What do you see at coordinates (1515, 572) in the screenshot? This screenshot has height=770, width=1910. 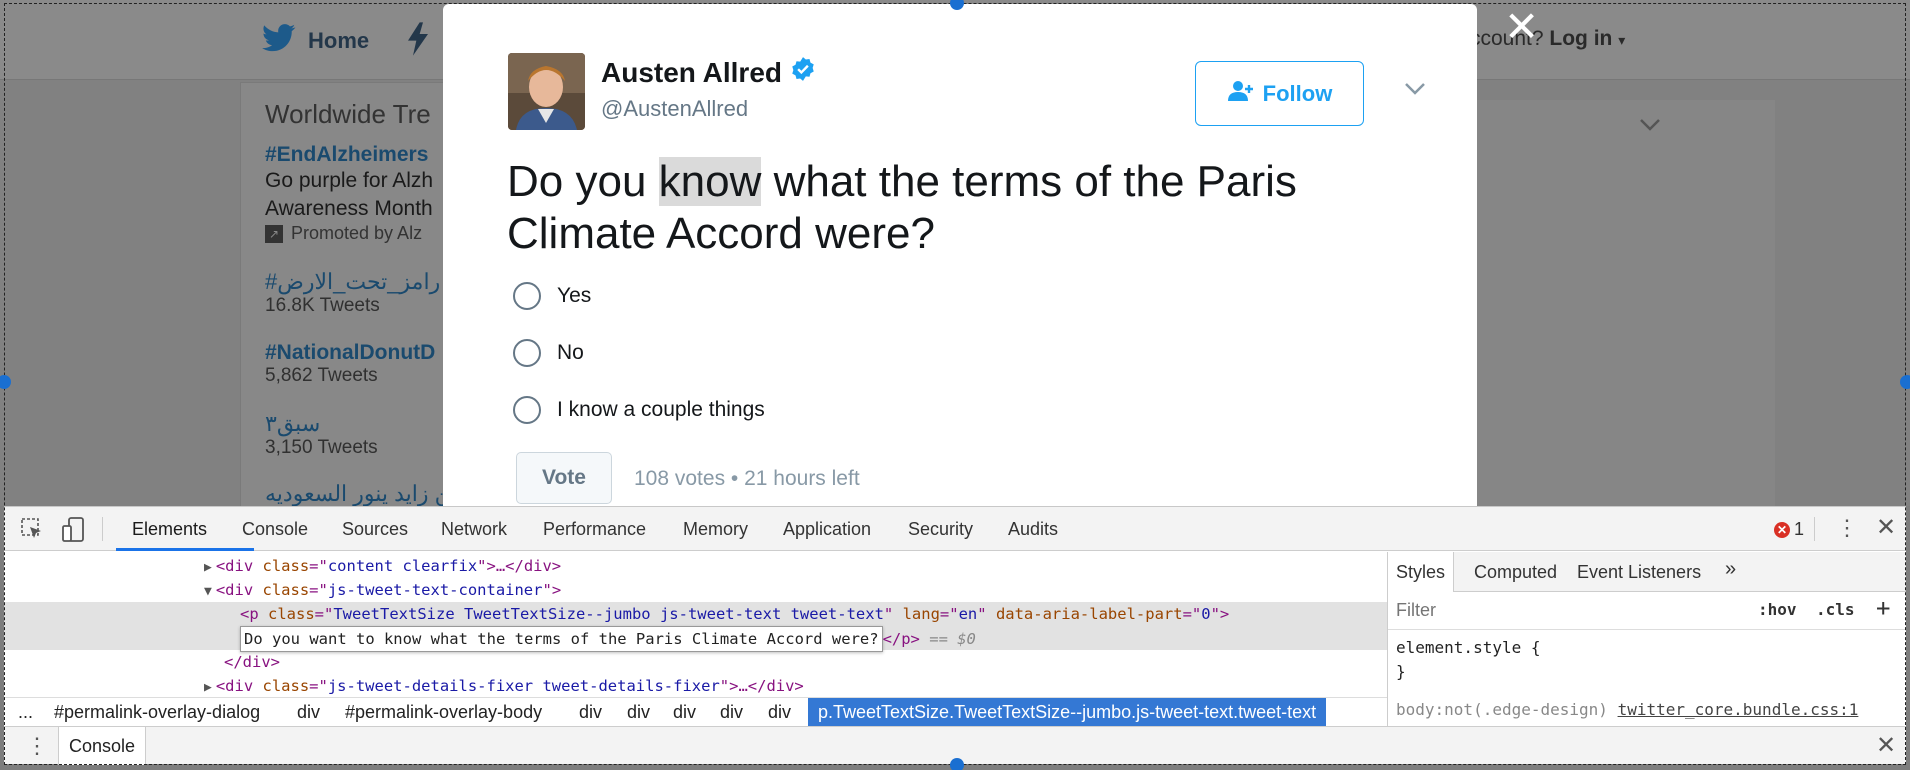 I see `tab-computed: Computed` at bounding box center [1515, 572].